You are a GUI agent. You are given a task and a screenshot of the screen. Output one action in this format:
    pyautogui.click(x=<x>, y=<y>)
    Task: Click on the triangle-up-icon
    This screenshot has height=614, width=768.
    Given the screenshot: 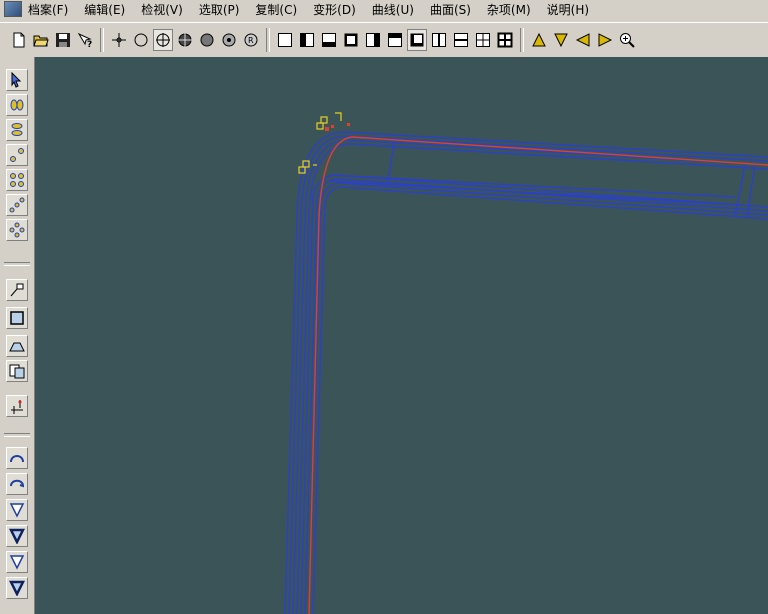 What is the action you would take?
    pyautogui.click(x=539, y=40)
    